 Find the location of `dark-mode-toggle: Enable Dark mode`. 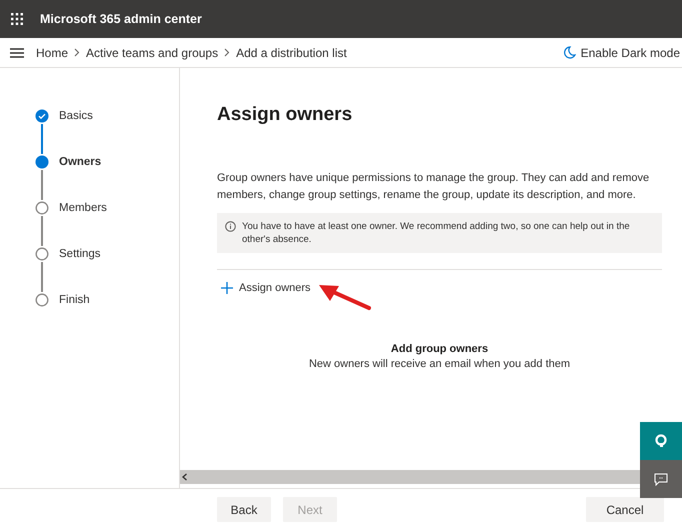

dark-mode-toggle: Enable Dark mode is located at coordinates (630, 53).